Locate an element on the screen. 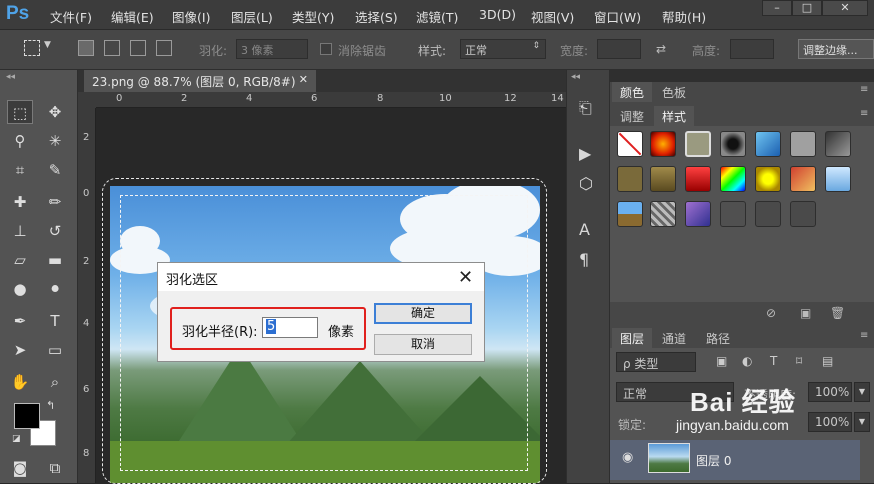 Image resolution: width=874 pixels, height=484 pixels. new-style-icon: ▣ is located at coordinates (805, 313).